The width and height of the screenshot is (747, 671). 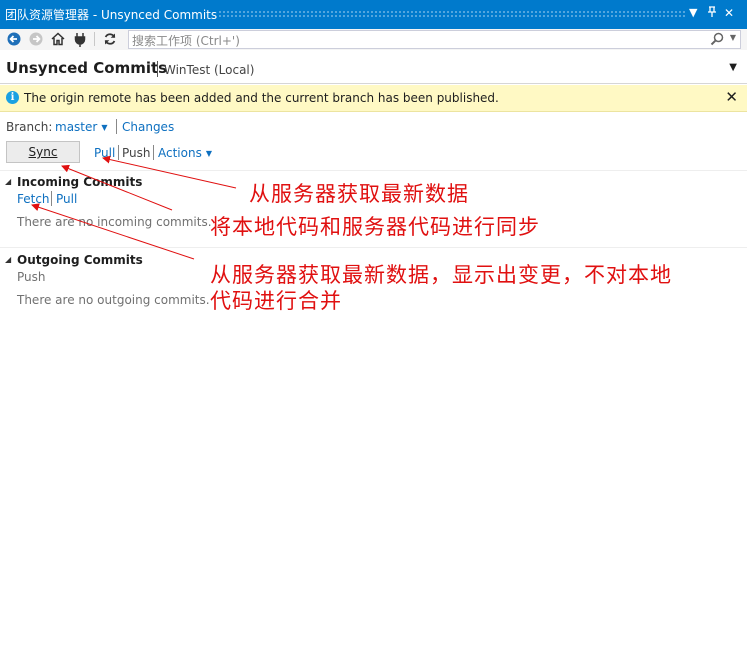 I want to click on branch-name: master, so click(x=76, y=127).